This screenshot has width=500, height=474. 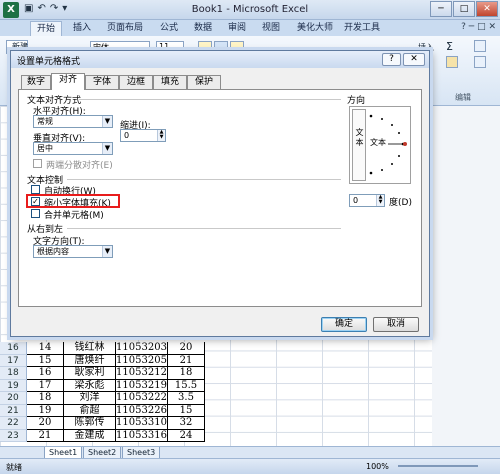 What do you see at coordinates (359, 137) in the screenshot?
I see `vertical-text-label: 文本` at bounding box center [359, 137].